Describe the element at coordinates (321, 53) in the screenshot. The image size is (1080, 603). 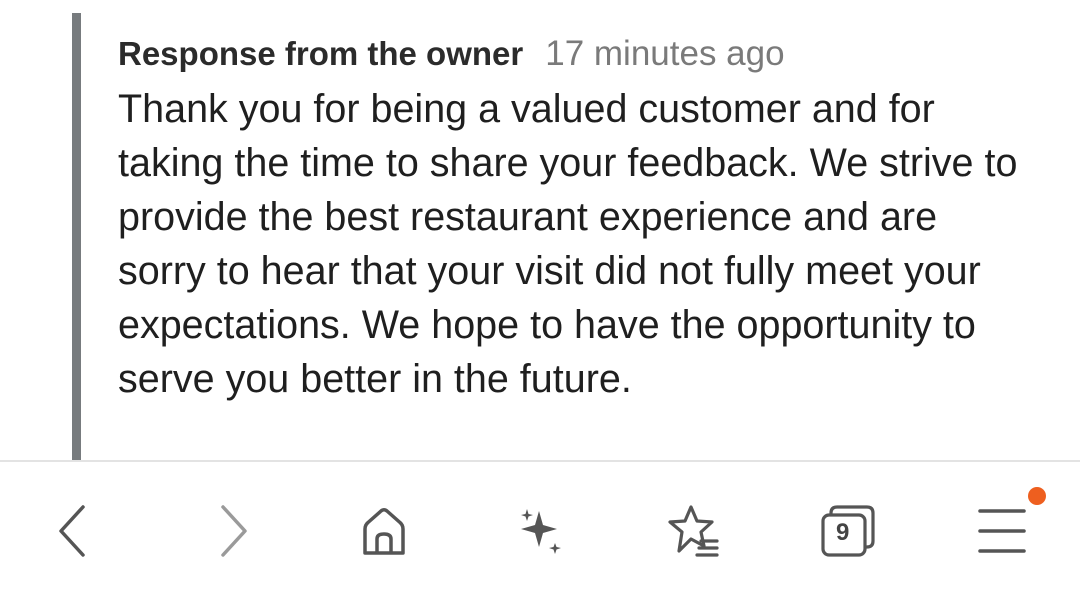
I see `response-author: Response from the owner` at that location.